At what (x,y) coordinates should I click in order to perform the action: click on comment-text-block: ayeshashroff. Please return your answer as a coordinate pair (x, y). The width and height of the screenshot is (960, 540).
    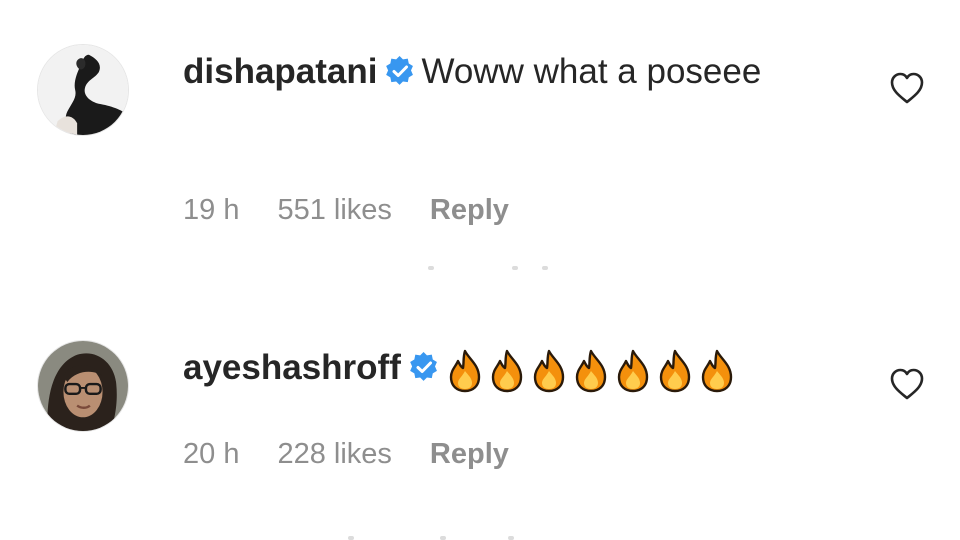
    Looking at the image, I should click on (493, 371).